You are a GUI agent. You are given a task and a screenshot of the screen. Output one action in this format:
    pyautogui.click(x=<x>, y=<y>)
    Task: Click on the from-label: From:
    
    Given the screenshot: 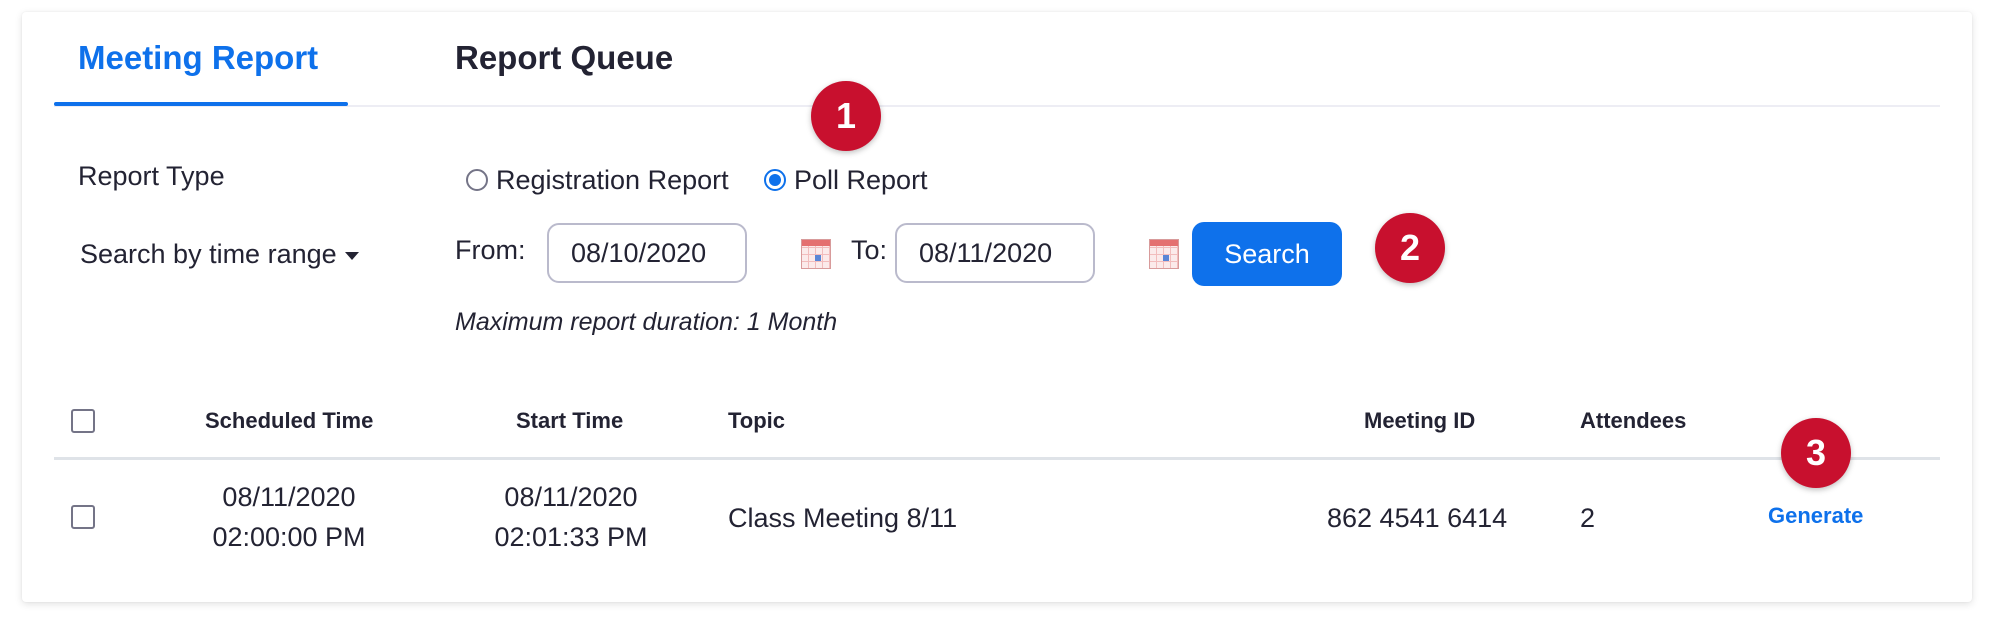 What is the action you would take?
    pyautogui.click(x=490, y=250)
    